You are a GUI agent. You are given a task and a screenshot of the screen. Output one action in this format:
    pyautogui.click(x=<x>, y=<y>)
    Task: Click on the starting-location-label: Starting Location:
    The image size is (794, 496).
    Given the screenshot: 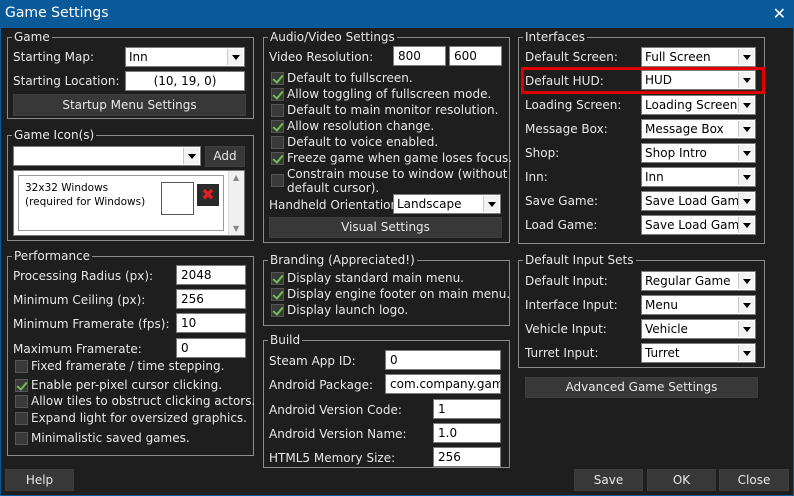 What is the action you would take?
    pyautogui.click(x=66, y=81)
    